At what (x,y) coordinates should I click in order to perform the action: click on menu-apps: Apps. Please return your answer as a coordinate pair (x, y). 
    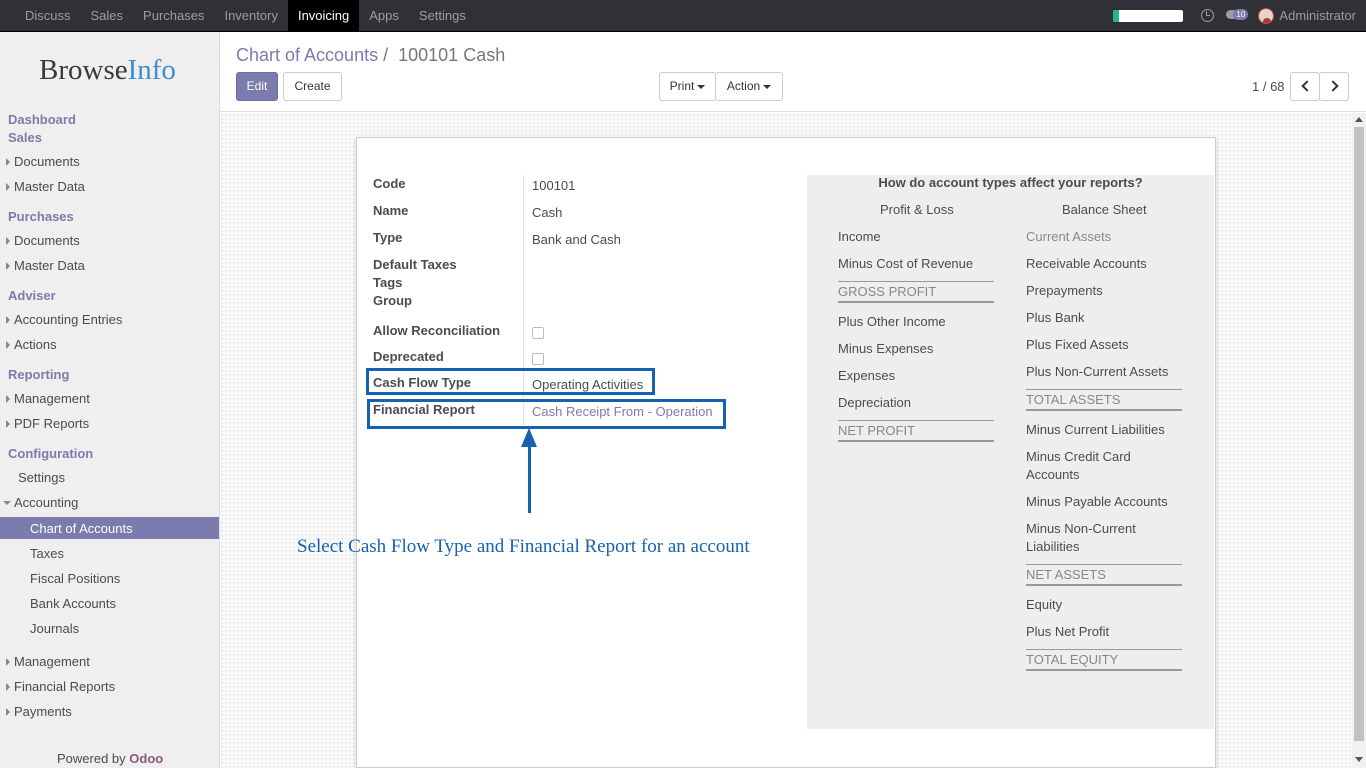
    Looking at the image, I should click on (384, 15).